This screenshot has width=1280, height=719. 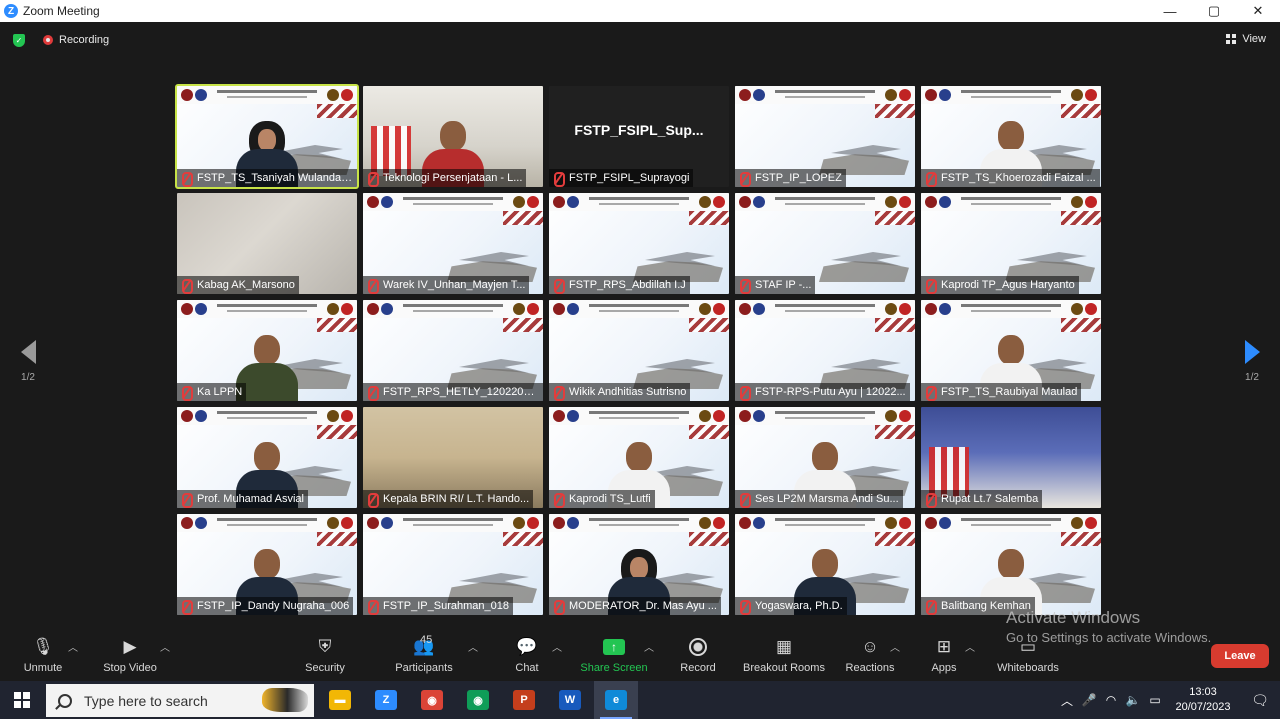 What do you see at coordinates (473, 646) in the screenshot?
I see `participants-options-caret: ︿` at bounding box center [473, 646].